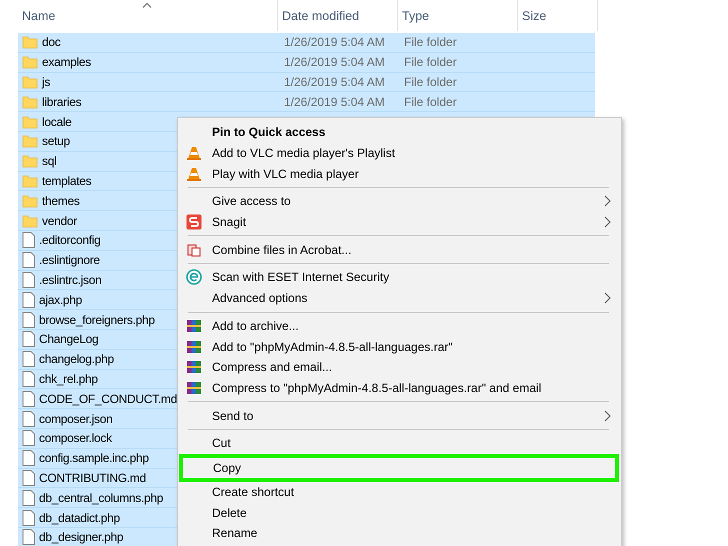 This screenshot has height=546, width=728. I want to click on file-name: CONTRIBUTING.md, so click(92, 477).